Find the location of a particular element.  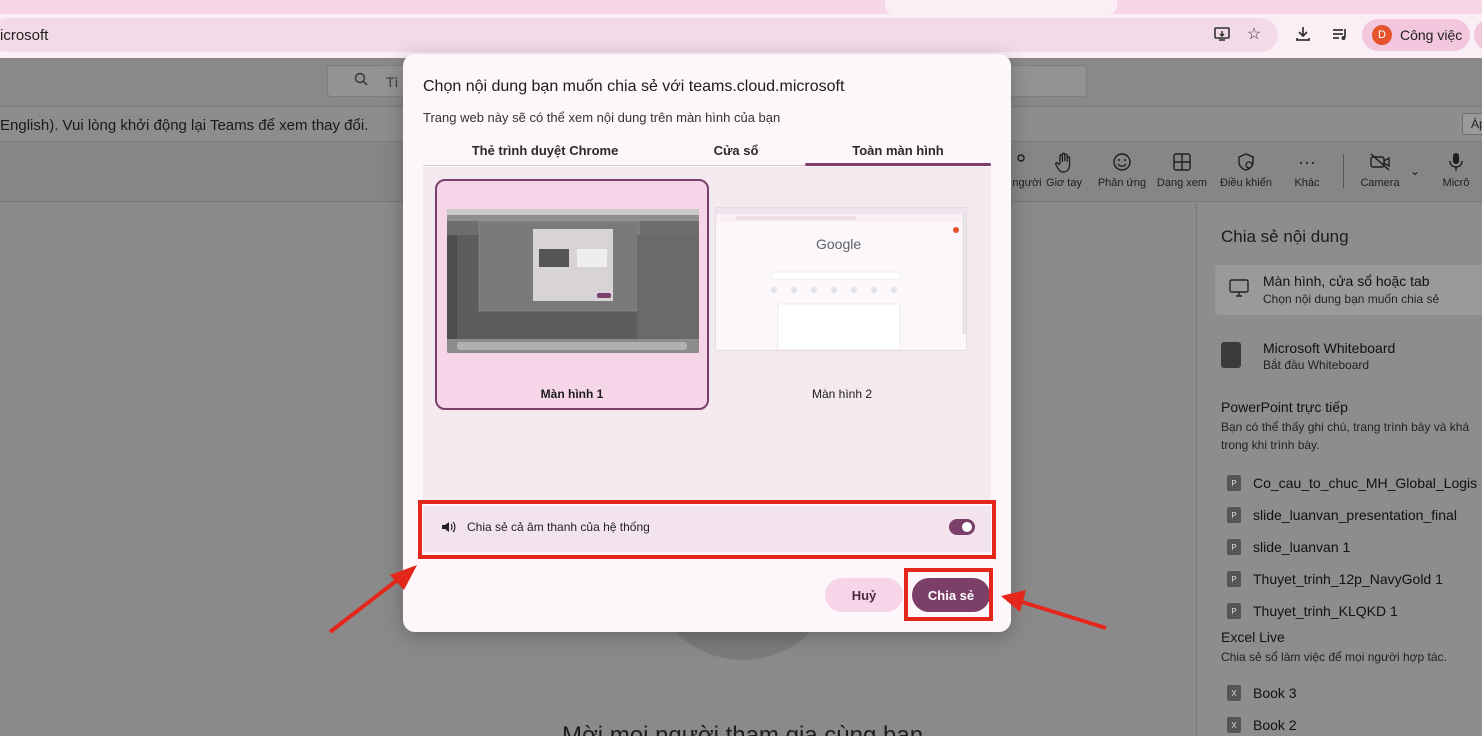

screen-2-thumbnail: Google is located at coordinates (841, 279).